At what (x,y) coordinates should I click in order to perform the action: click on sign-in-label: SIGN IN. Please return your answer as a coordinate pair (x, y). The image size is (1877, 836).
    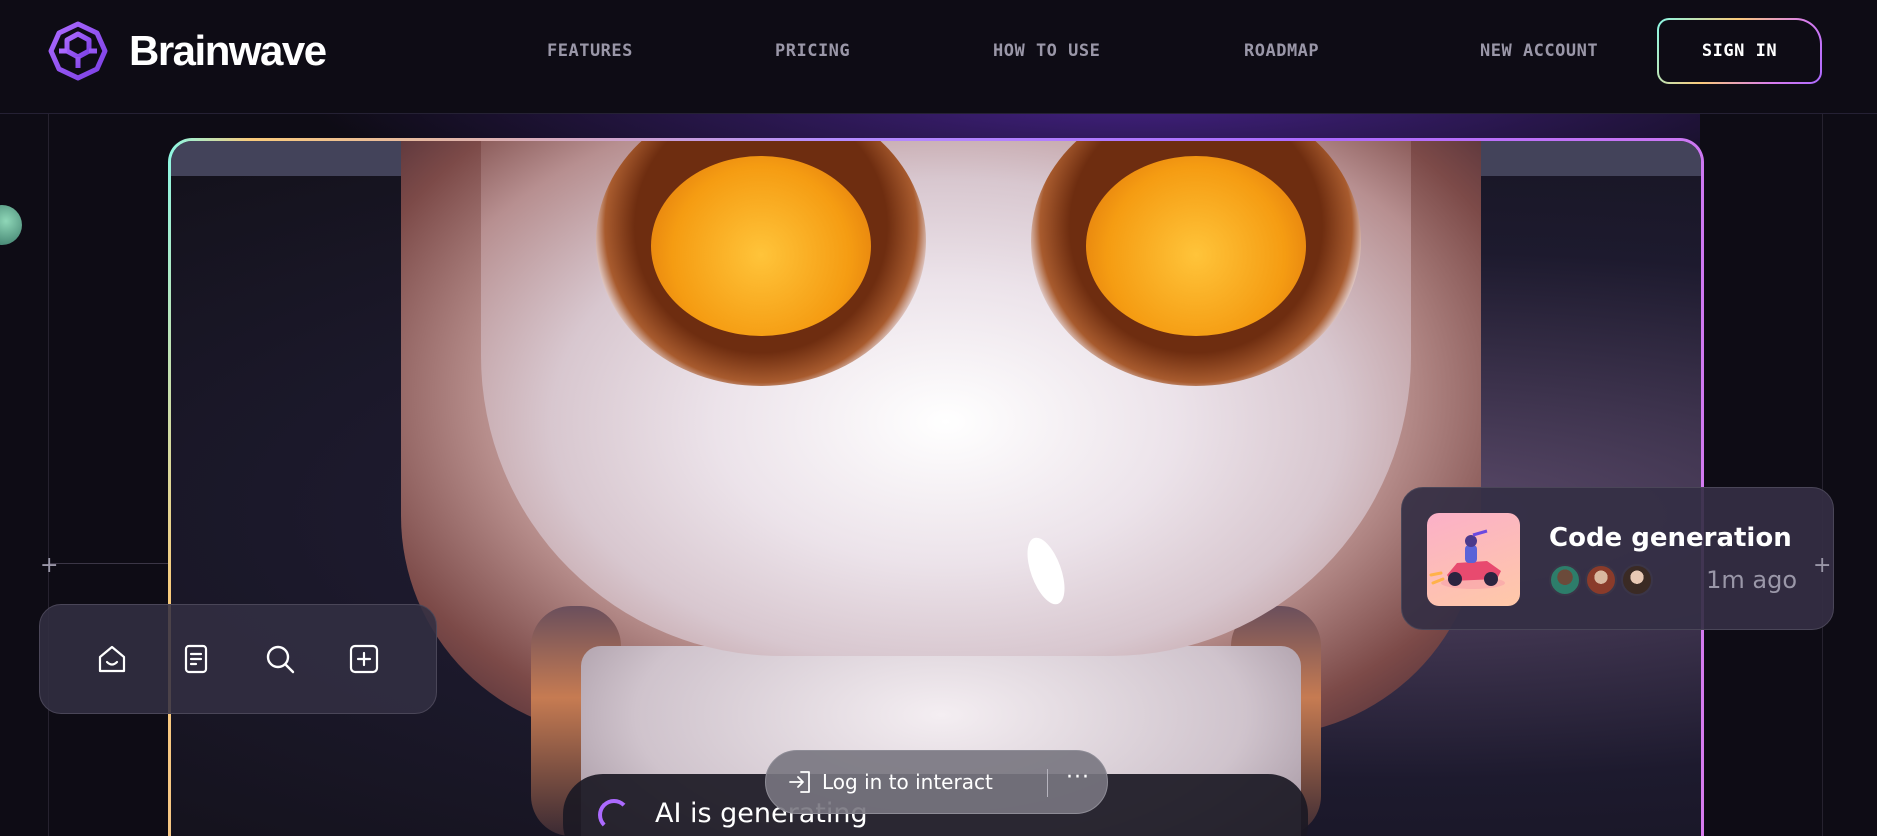
    Looking at the image, I should click on (1739, 51).